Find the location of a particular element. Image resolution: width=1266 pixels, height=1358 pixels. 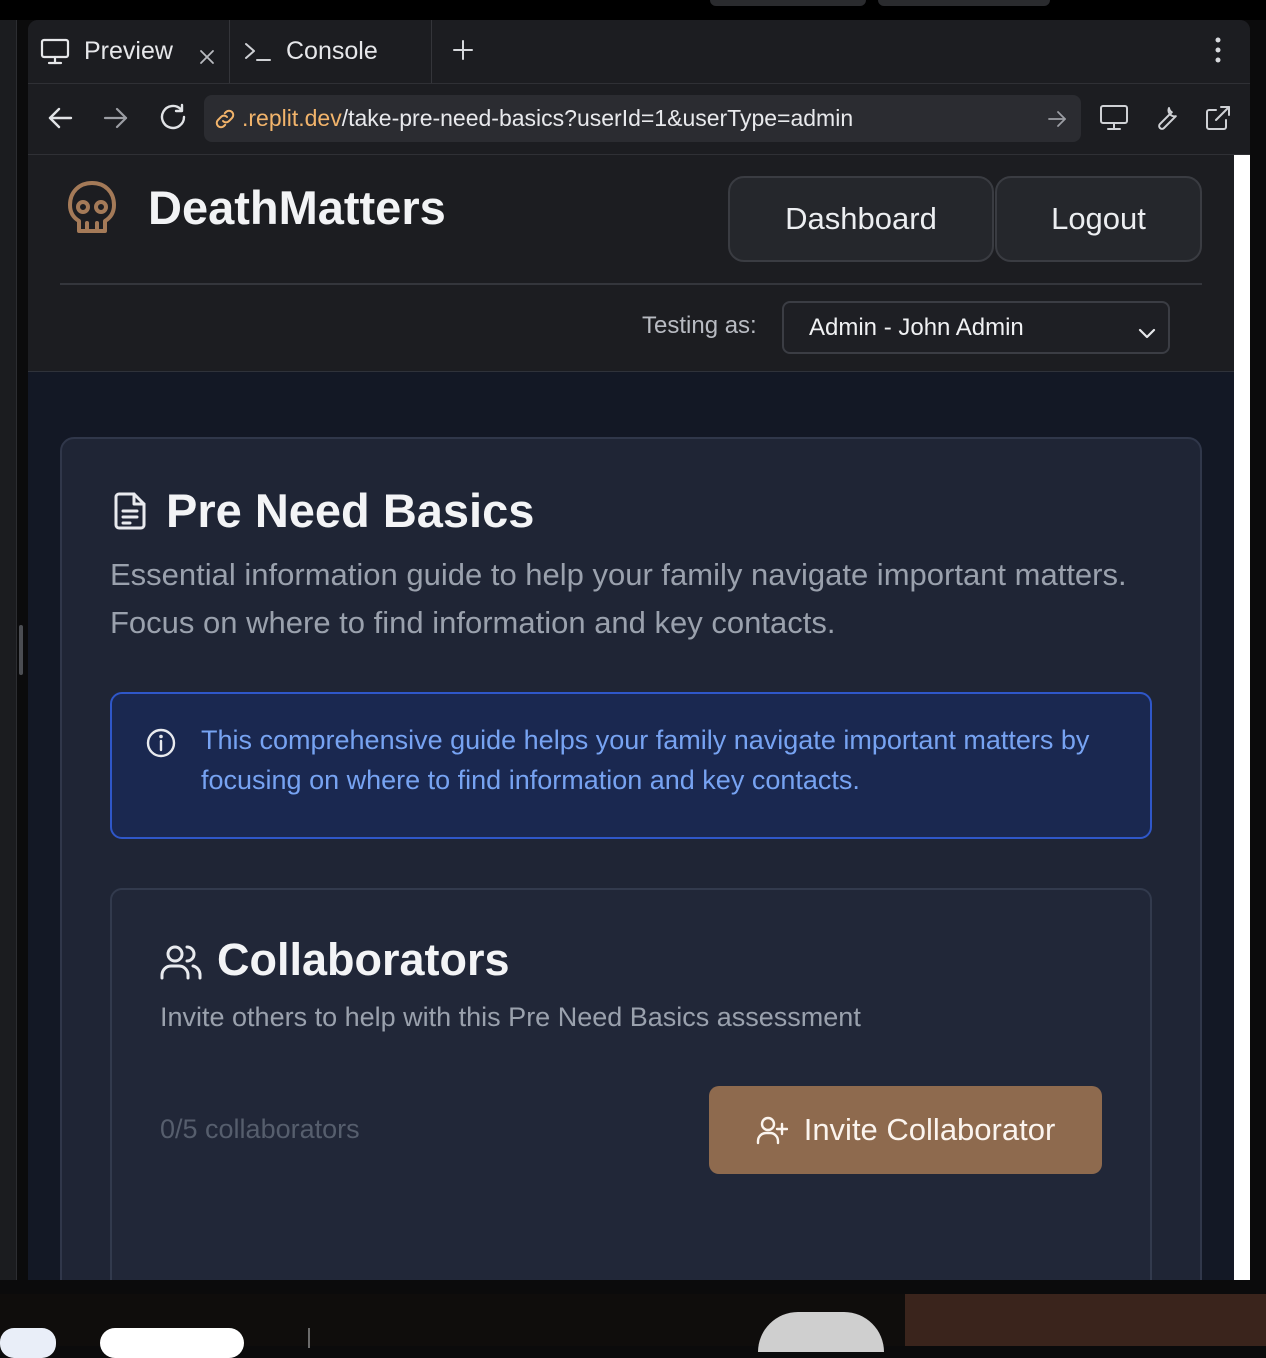

desktop-dock is located at coordinates (633, 1326).